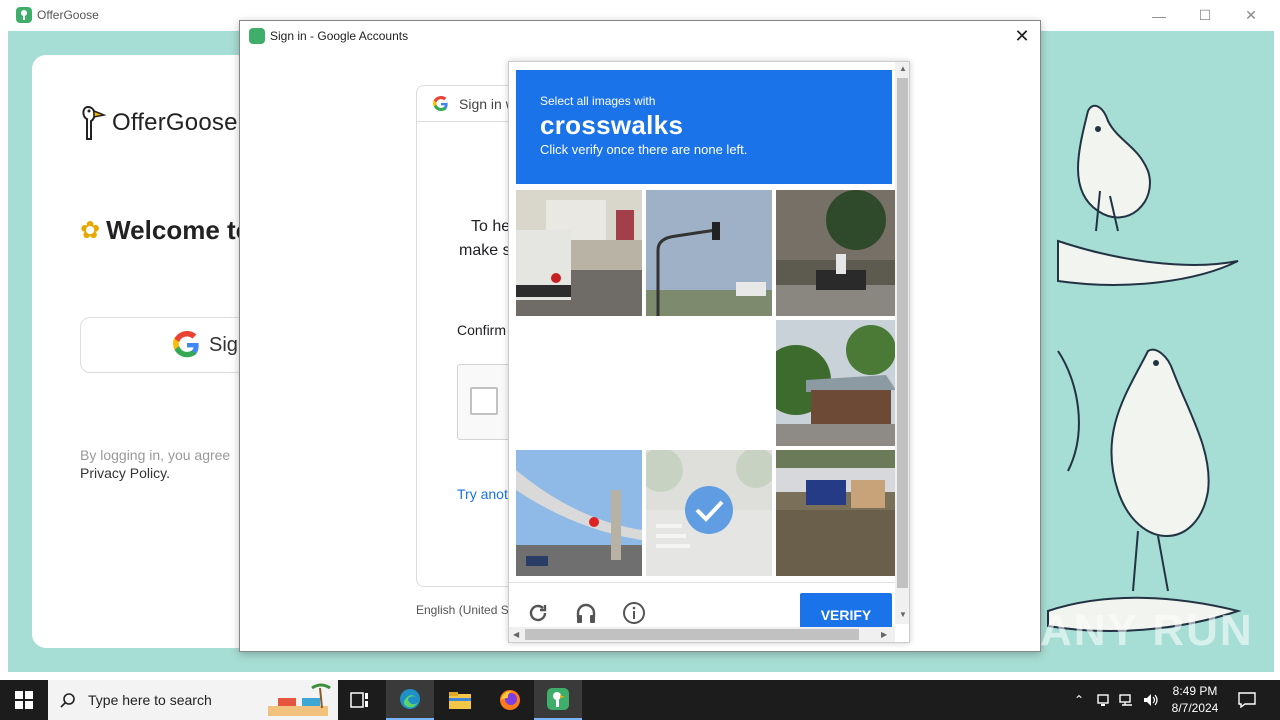 The image size is (1280, 720). I want to click on notifications-icon, so click(1247, 700).